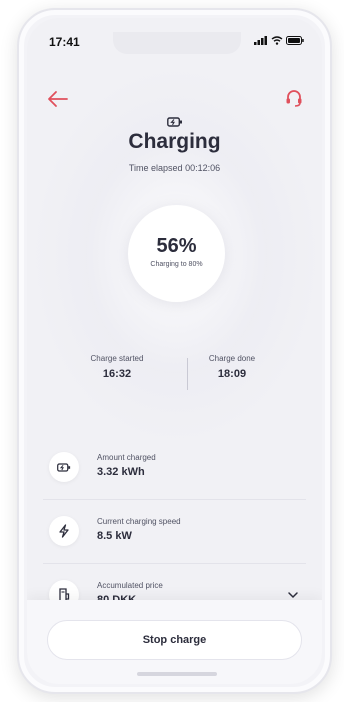 The image size is (344, 702). Describe the element at coordinates (177, 674) in the screenshot. I see `home-indicator` at that location.